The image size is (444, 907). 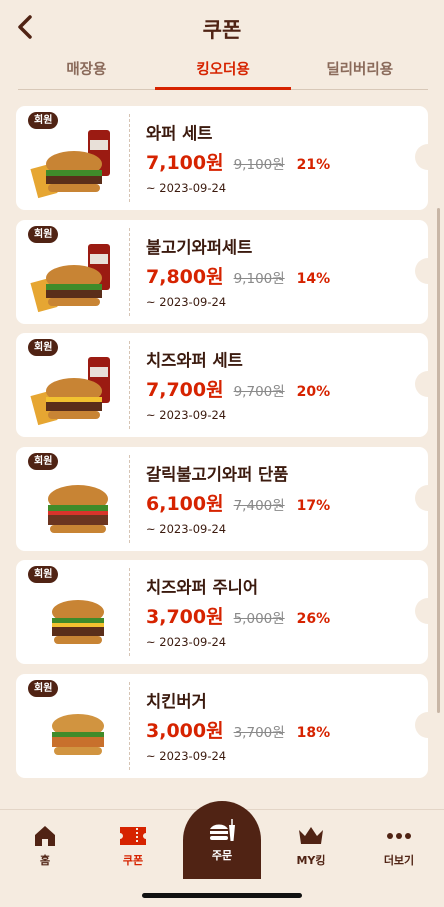 What do you see at coordinates (202, 587) in the screenshot?
I see `coupon-name: 치즈와퍼 주니어` at bounding box center [202, 587].